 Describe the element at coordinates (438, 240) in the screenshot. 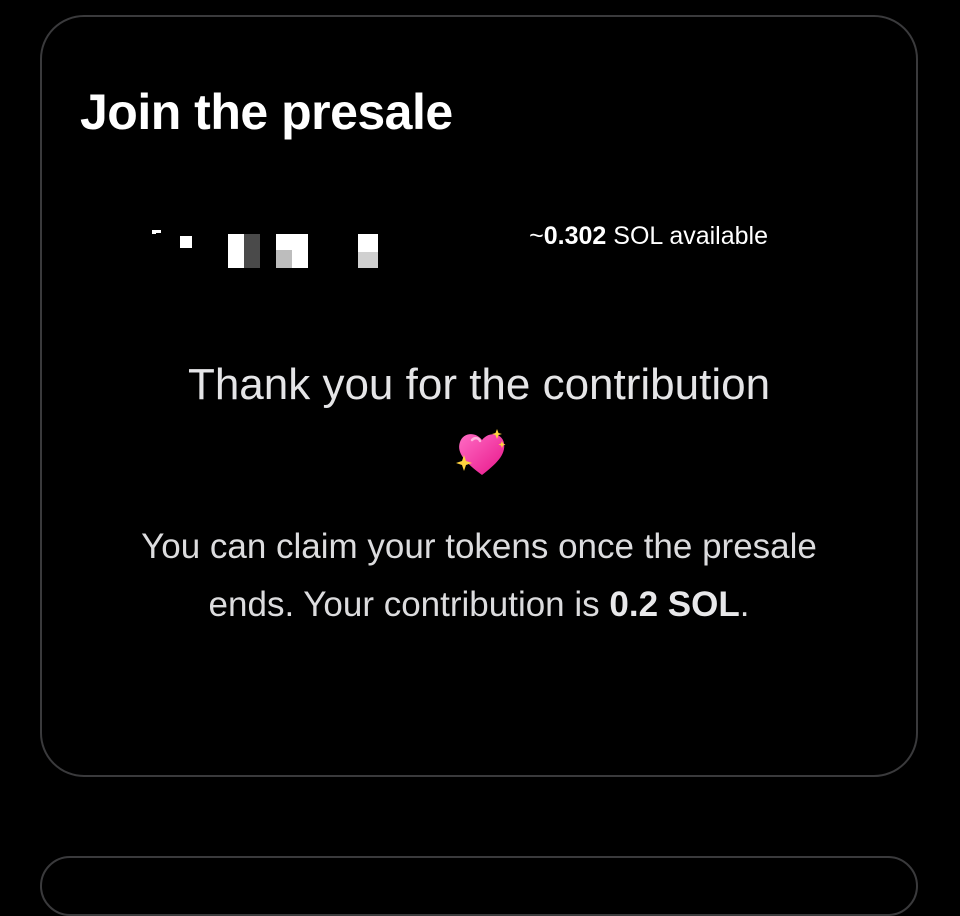

I see `wallet-row: ~0.302 SOL available` at that location.